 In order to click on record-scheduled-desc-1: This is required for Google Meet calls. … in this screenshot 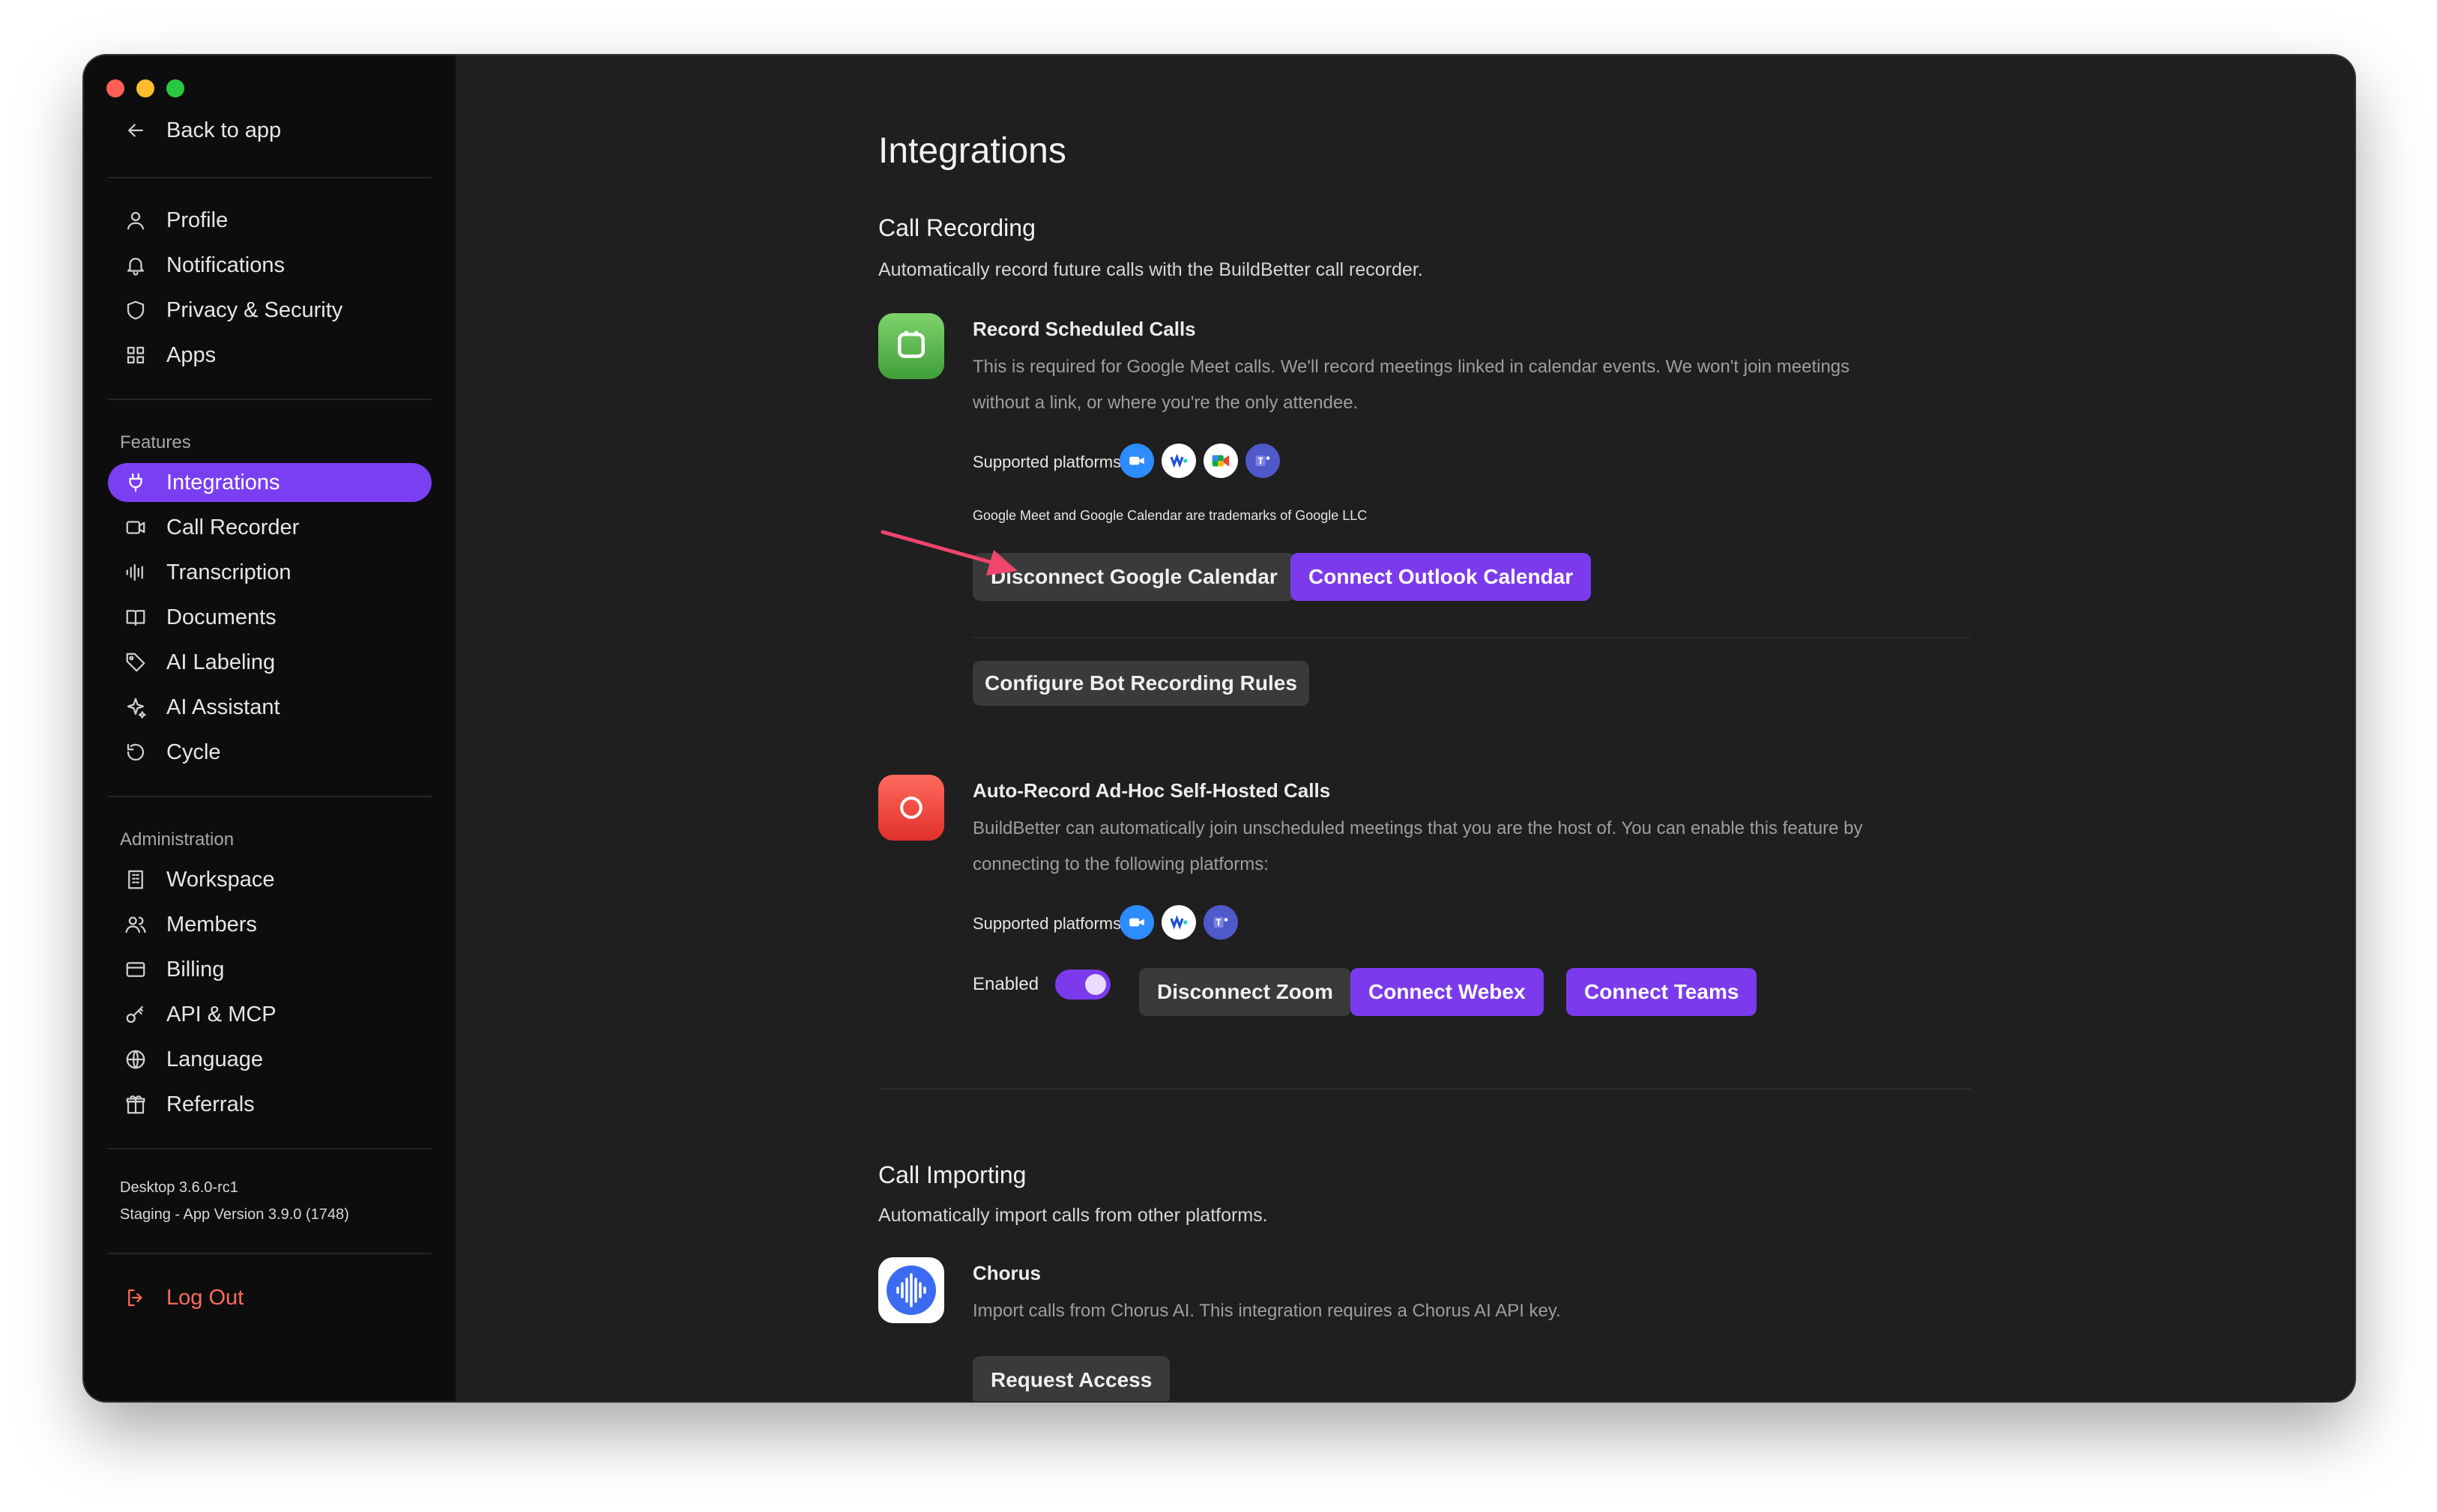, I will do `click(1411, 367)`.